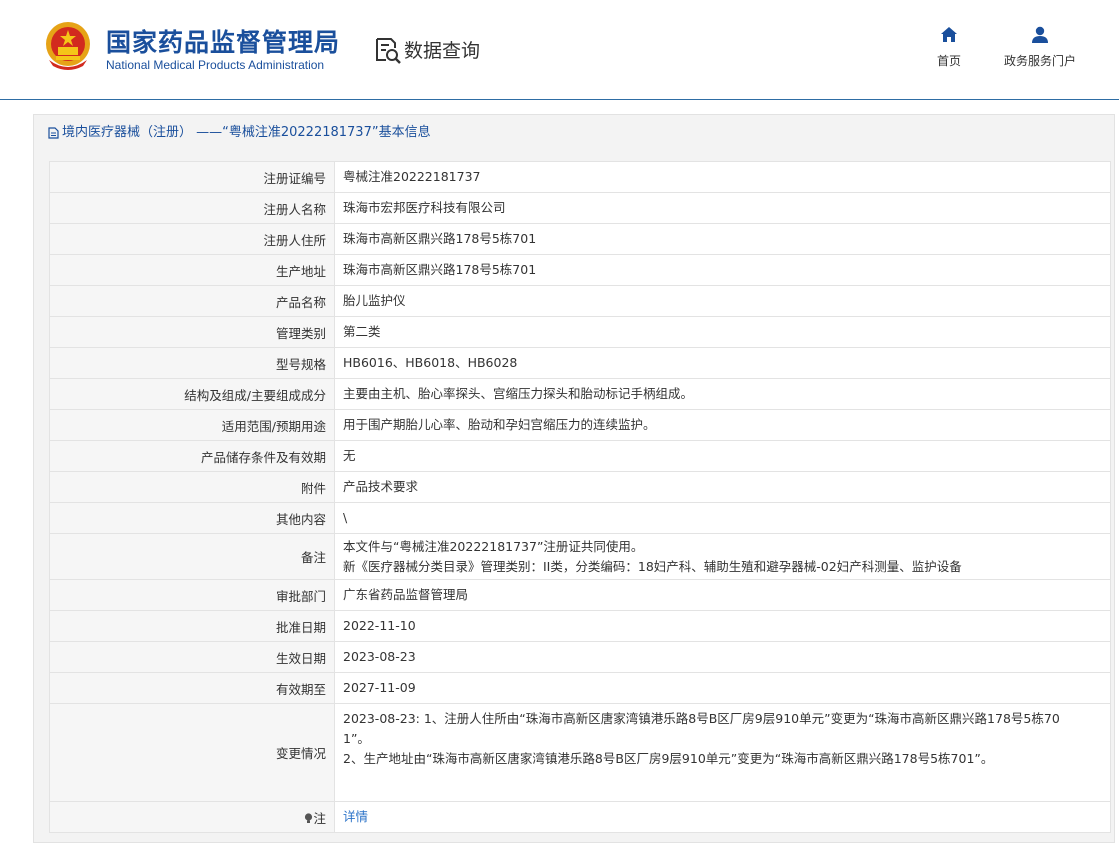  Describe the element at coordinates (722, 626) in the screenshot. I see `row-value: 2022-11-10` at that location.